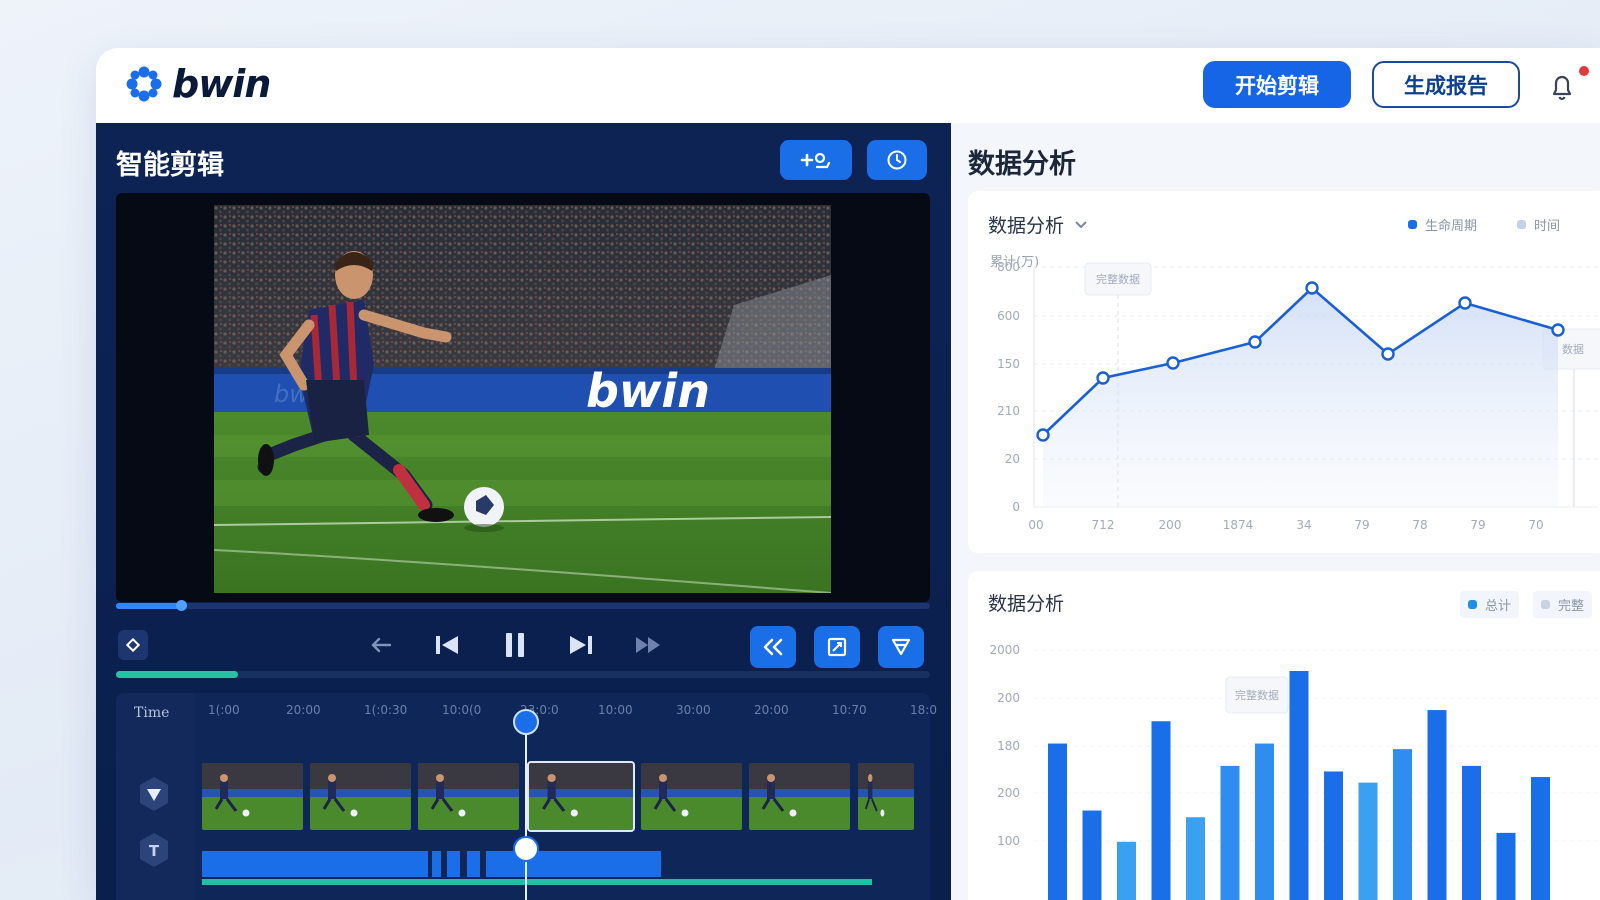 The image size is (1600, 900). I want to click on skip-forward-icon, so click(581, 645).